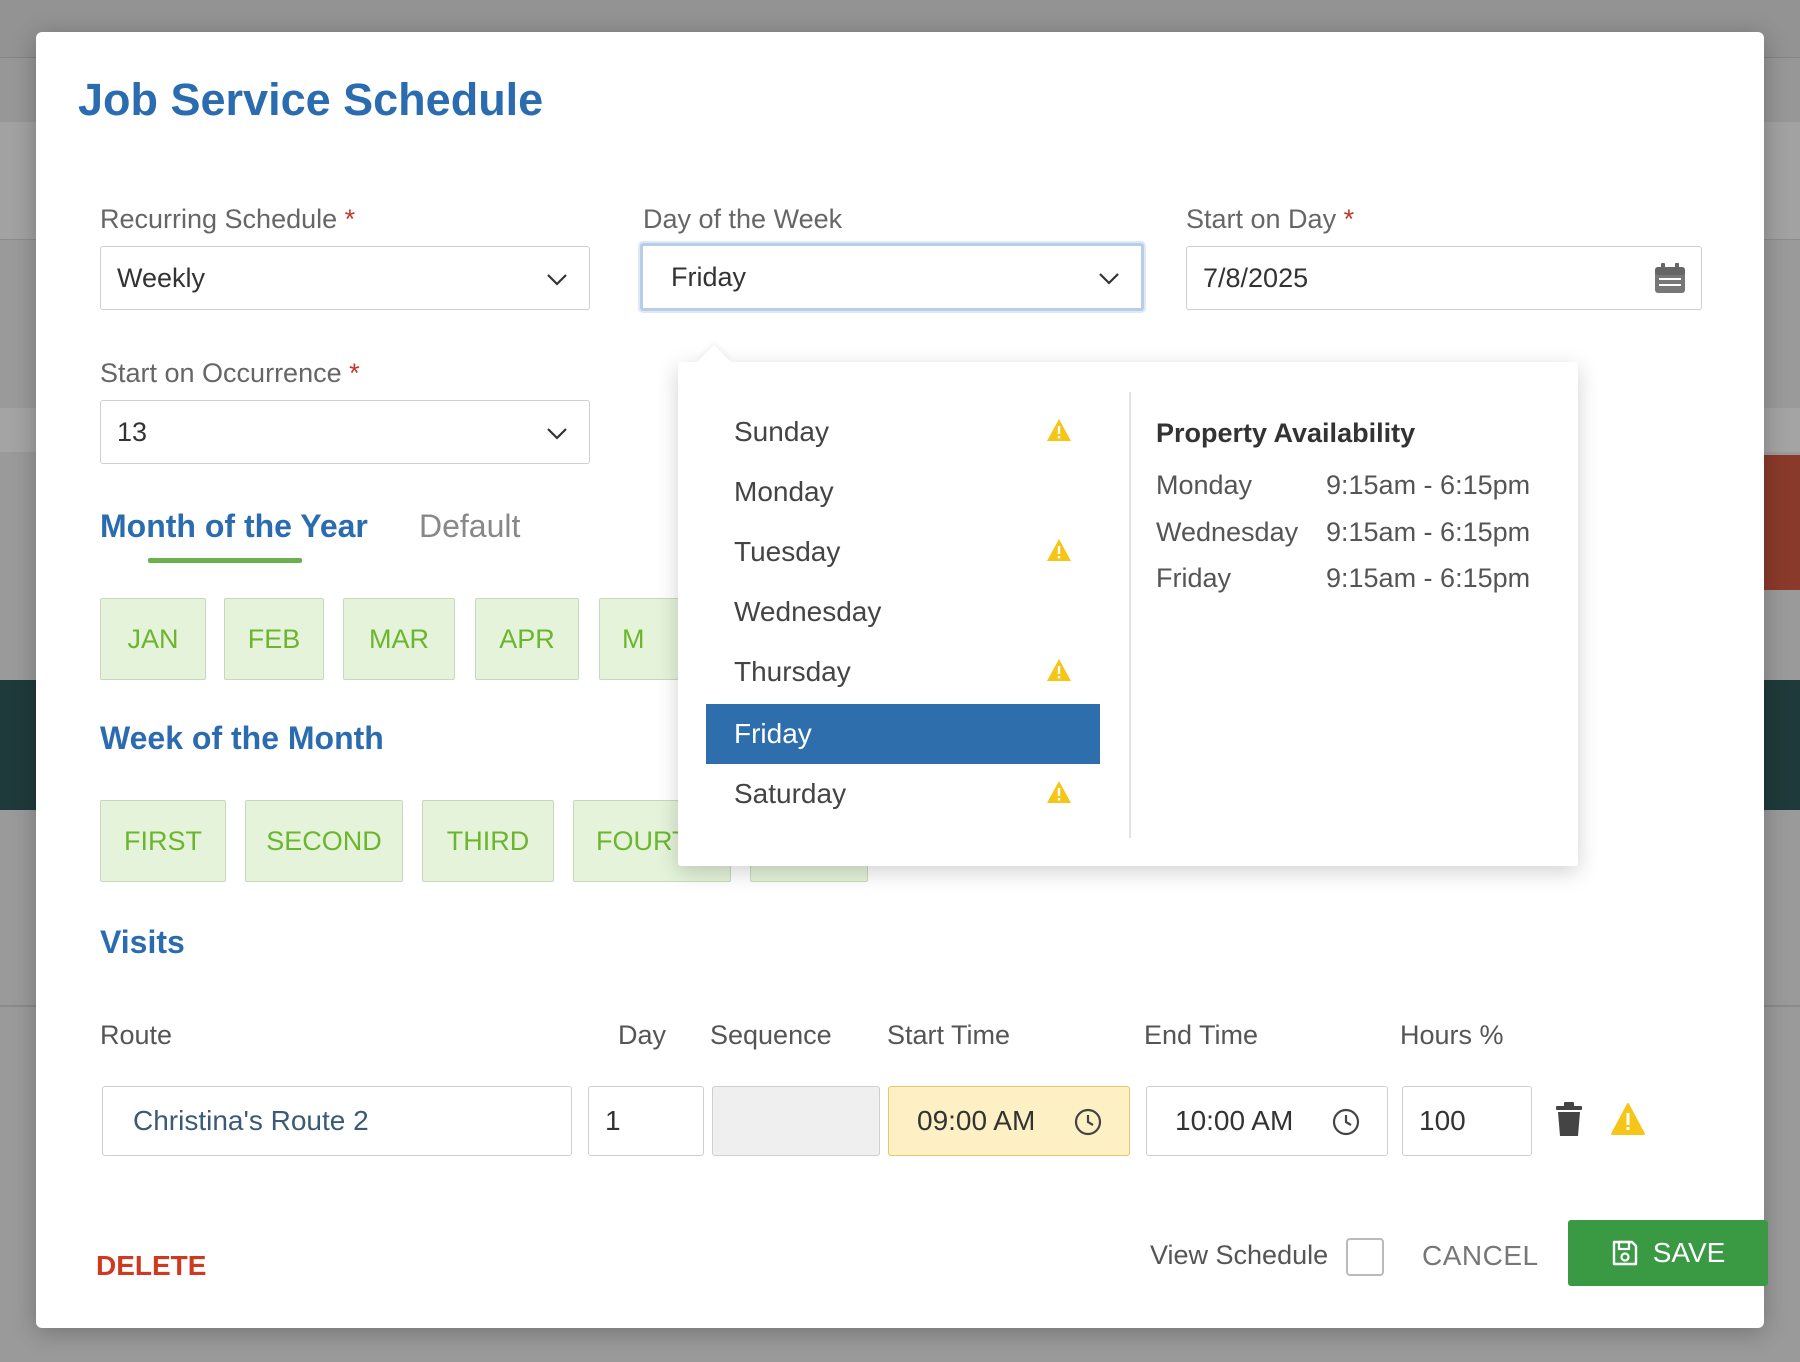  Describe the element at coordinates (773, 733) in the screenshot. I see `option-label: Friday` at that location.